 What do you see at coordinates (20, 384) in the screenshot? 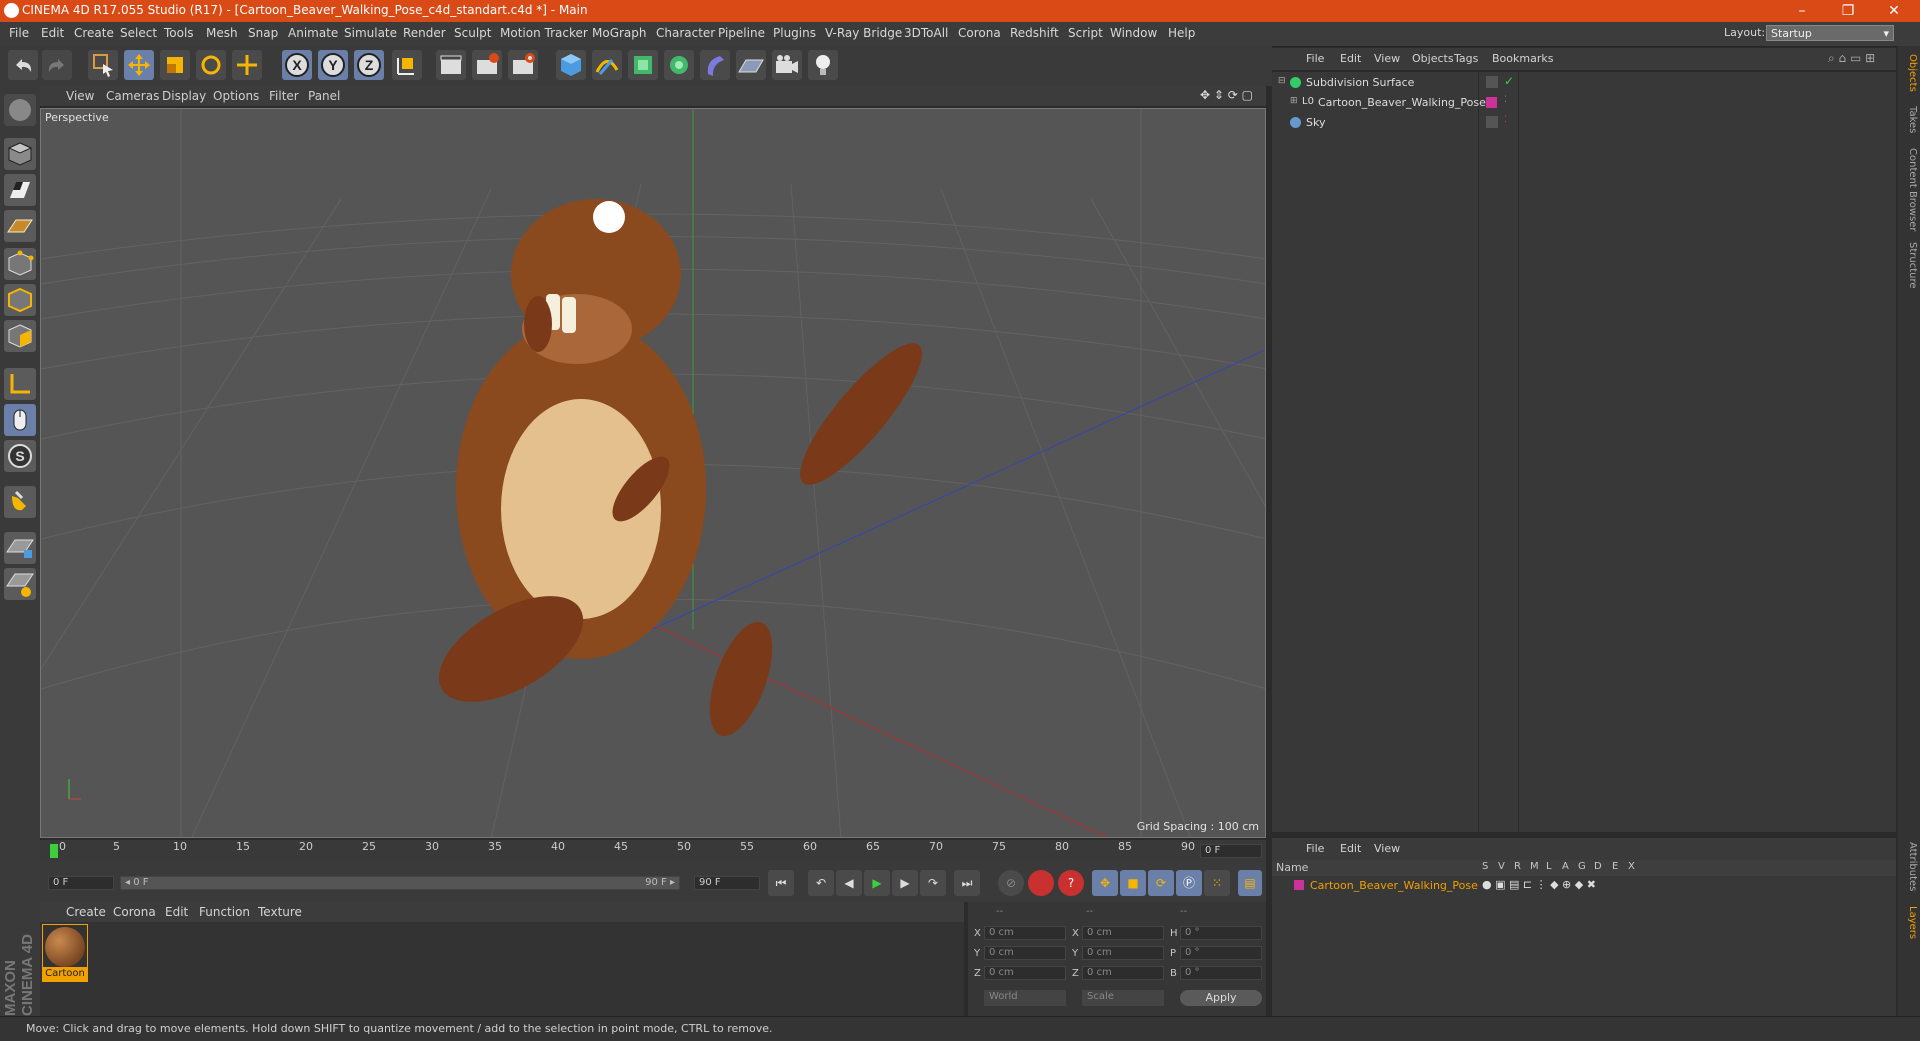
I see `enable-axis-button` at bounding box center [20, 384].